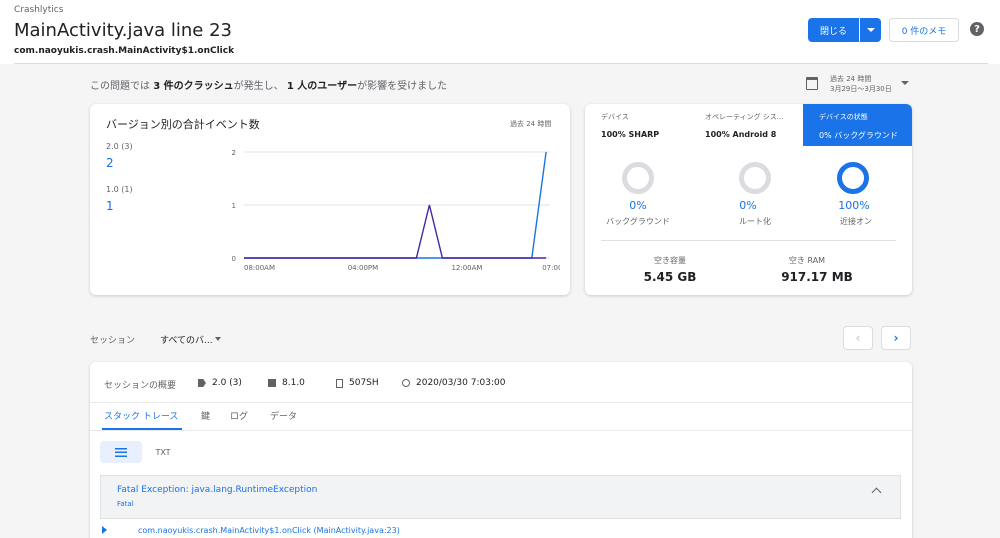 This screenshot has height=538, width=1000. What do you see at coordinates (924, 30) in the screenshot?
I see `notes-button: 0 件のメモ` at bounding box center [924, 30].